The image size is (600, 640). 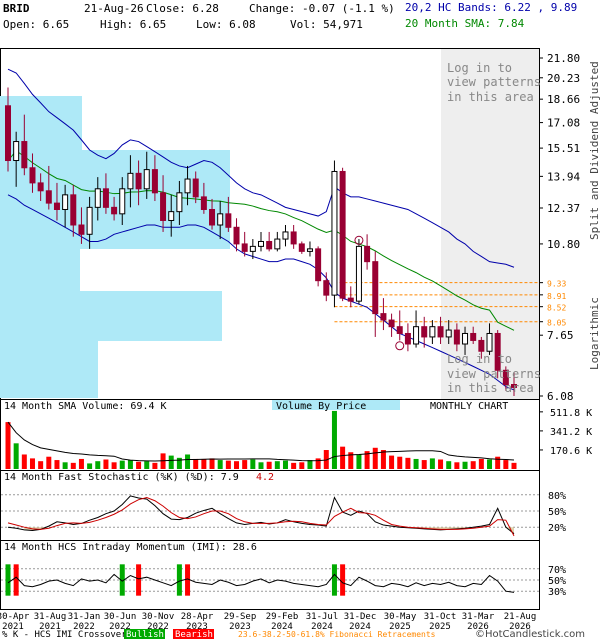 I want to click on x-tick-label: 30-Nov, so click(x=158, y=617).